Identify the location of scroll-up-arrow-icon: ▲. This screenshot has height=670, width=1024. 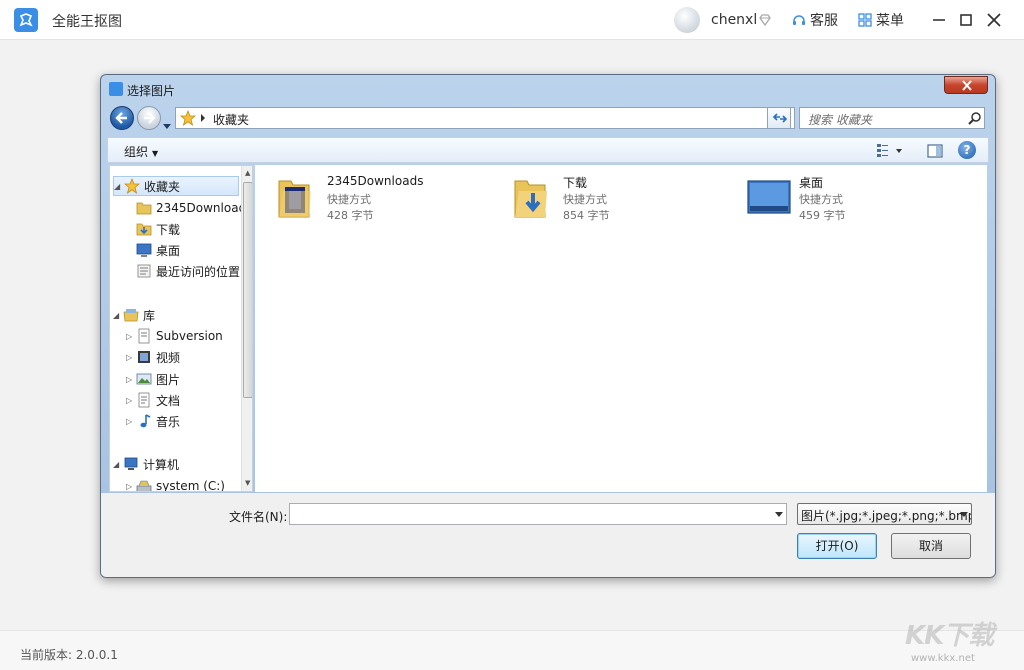
(247, 173).